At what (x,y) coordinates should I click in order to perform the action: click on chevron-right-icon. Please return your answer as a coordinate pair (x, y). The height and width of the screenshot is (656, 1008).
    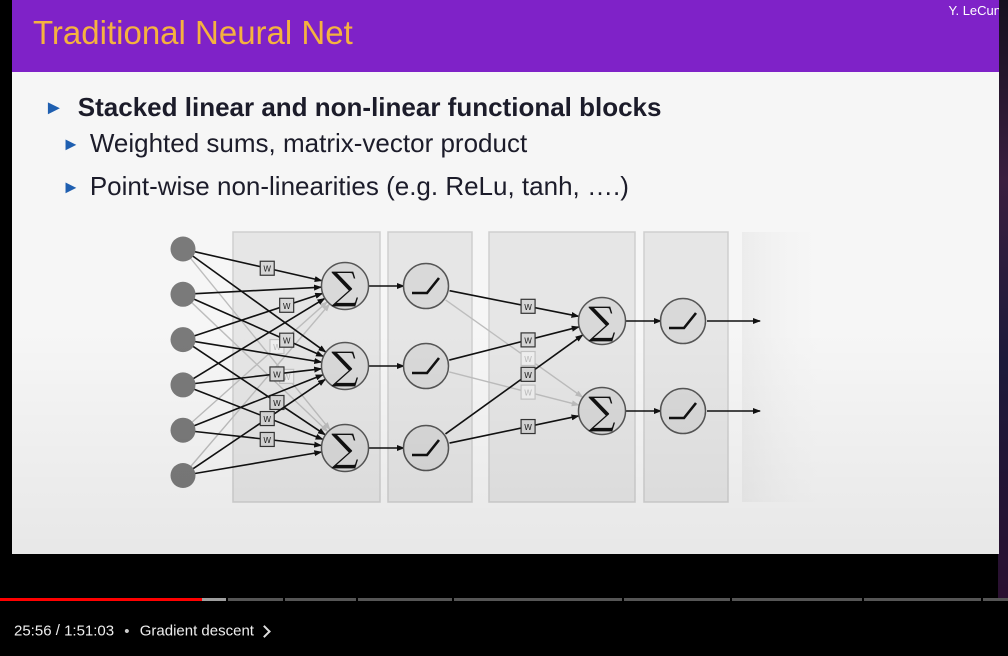
    Looking at the image, I should click on (264, 631).